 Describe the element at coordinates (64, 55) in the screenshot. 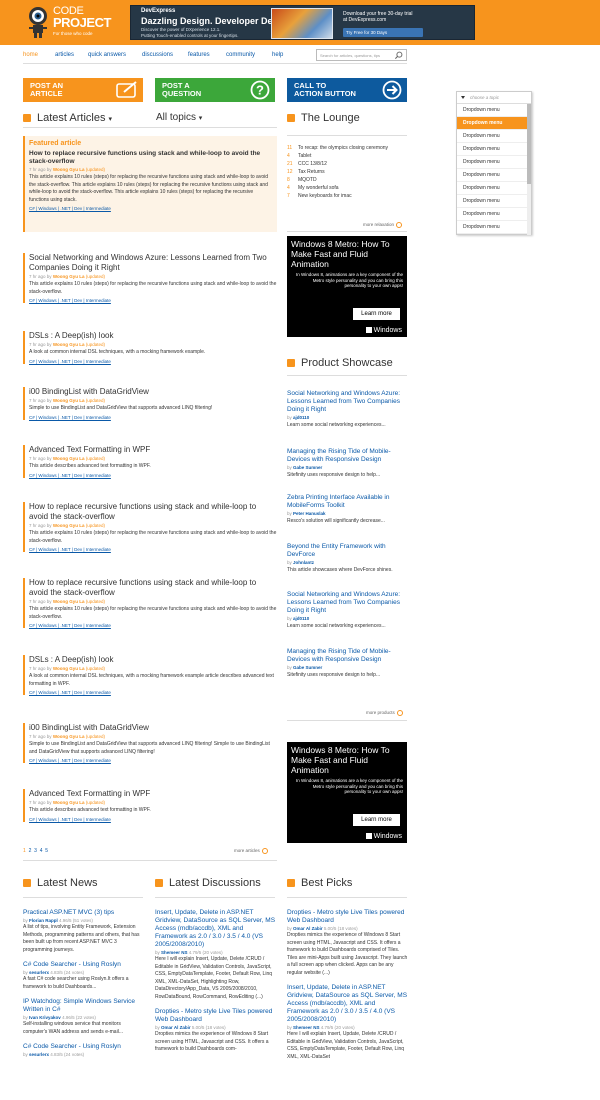

I see `nav-articles: articles` at that location.